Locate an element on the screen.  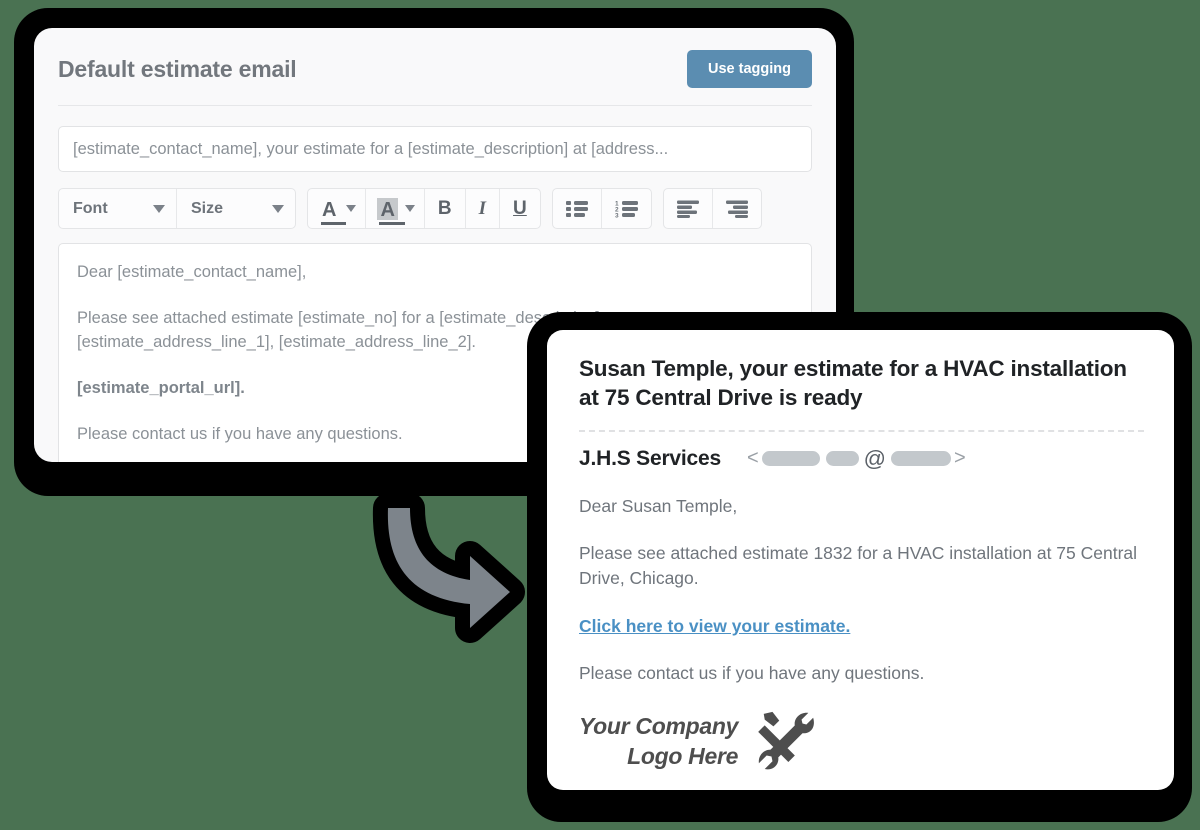
underline-icon: U is located at coordinates (520, 208).